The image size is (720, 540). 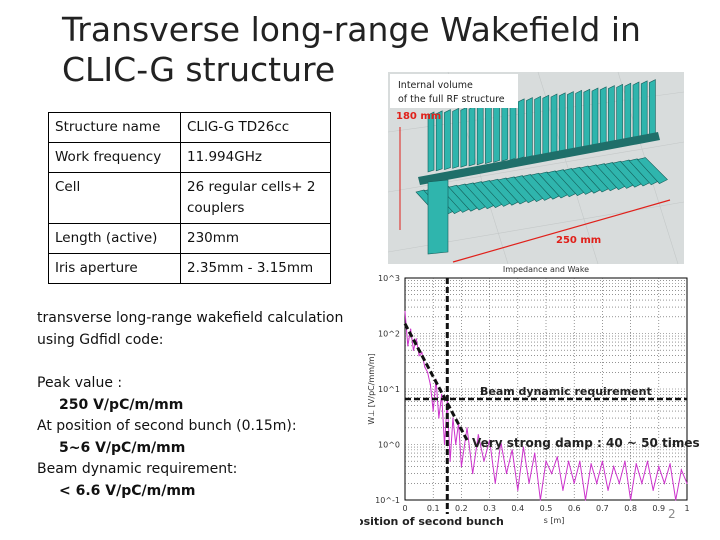 I want to click on x-tick-label: 0.1, so click(x=433, y=508).